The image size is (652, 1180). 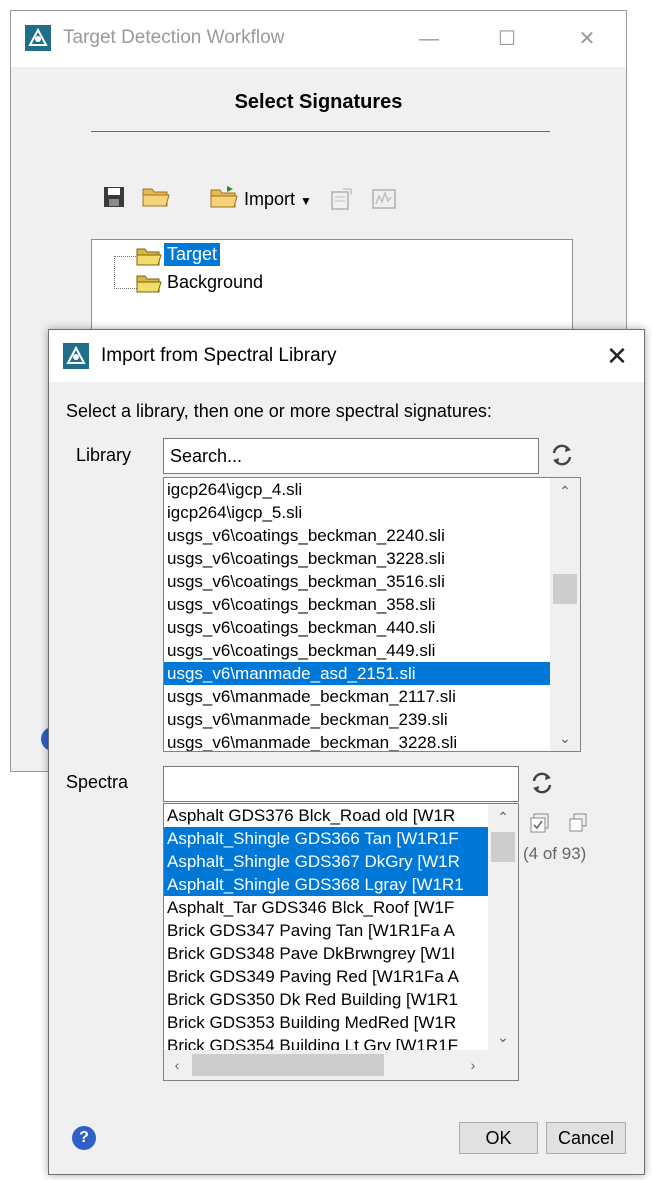 What do you see at coordinates (540, 825) in the screenshot?
I see `select-all-icon` at bounding box center [540, 825].